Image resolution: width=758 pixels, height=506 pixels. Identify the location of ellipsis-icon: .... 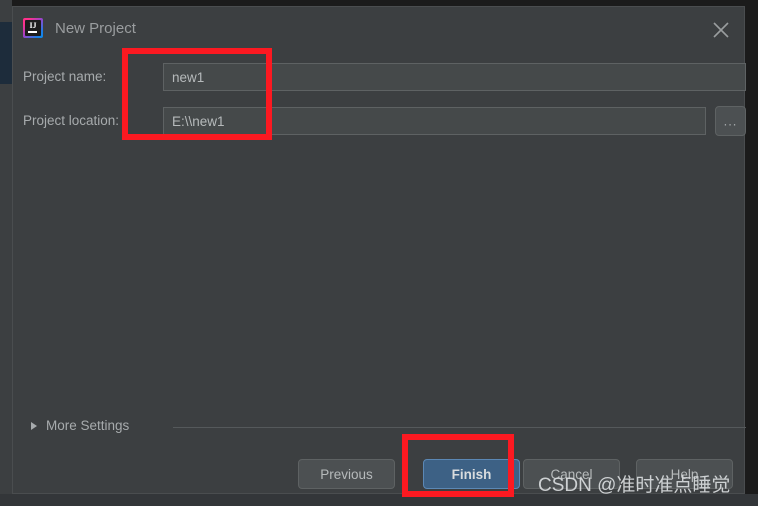
(730, 121).